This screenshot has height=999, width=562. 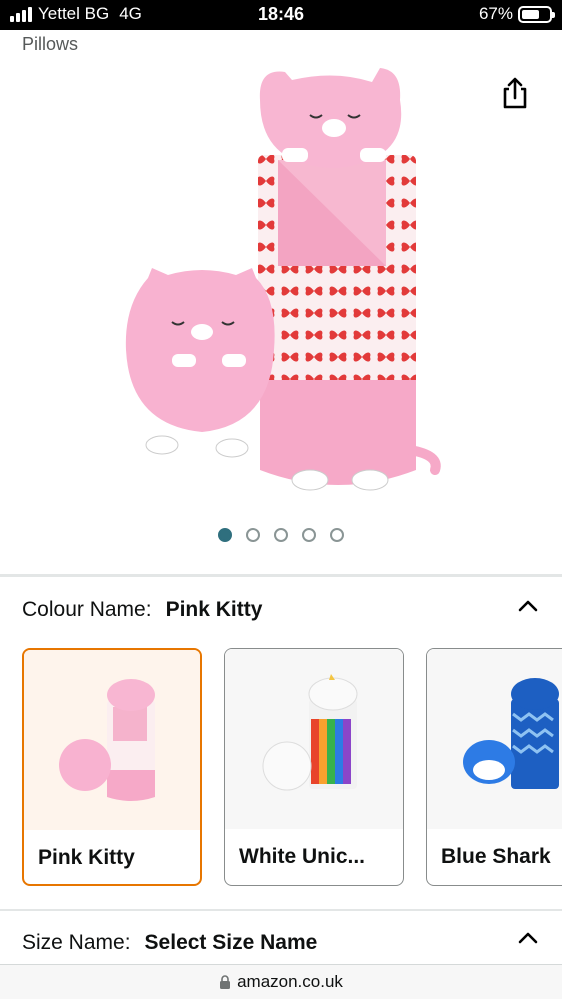 What do you see at coordinates (496, 856) in the screenshot?
I see `swatch-name: Blue Shark` at bounding box center [496, 856].